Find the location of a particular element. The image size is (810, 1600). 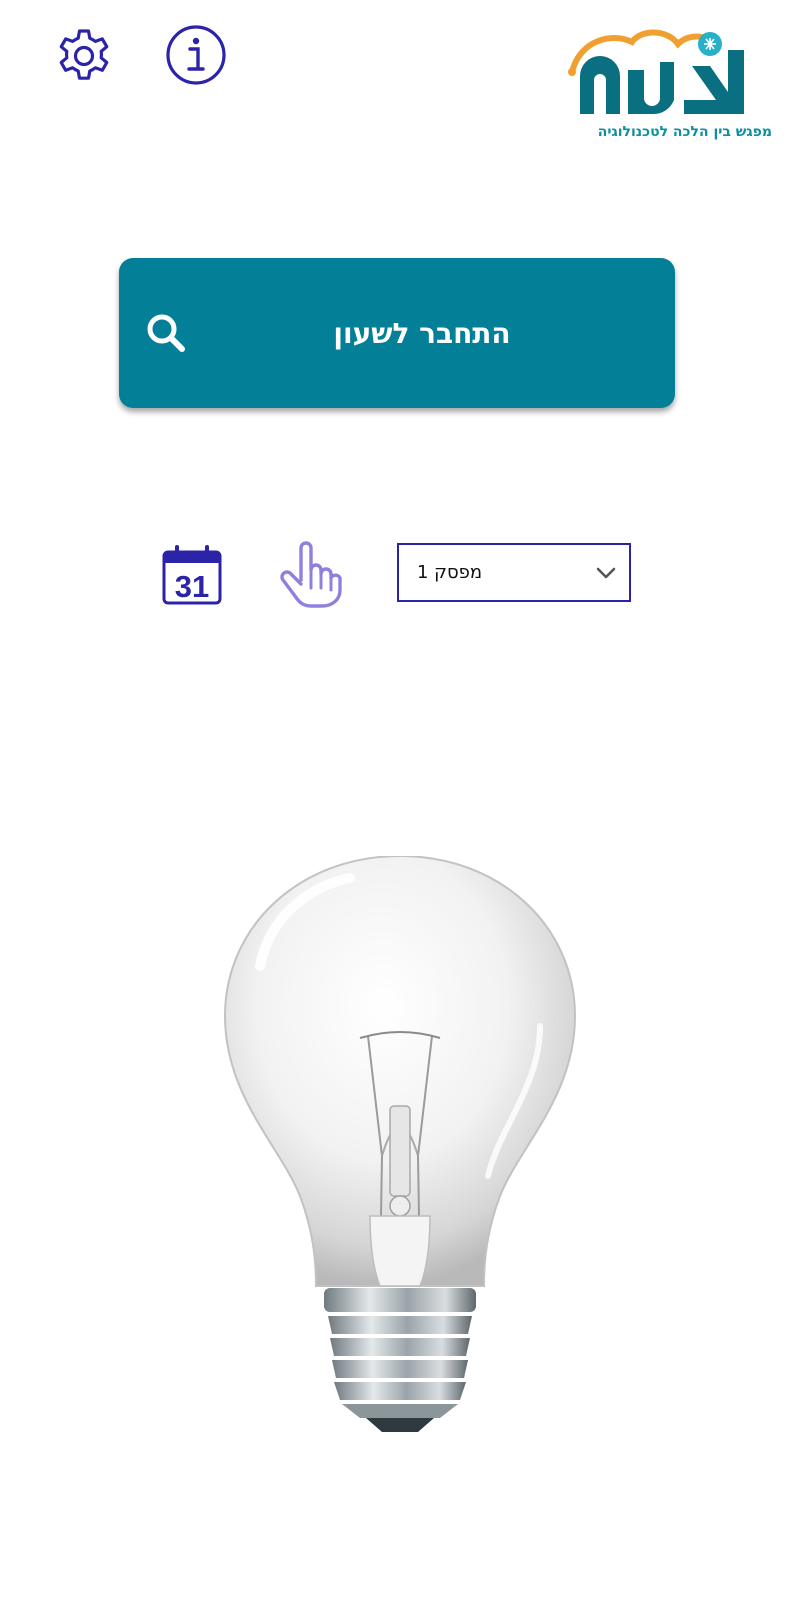

calendar-icon: 31 is located at coordinates (192, 575).